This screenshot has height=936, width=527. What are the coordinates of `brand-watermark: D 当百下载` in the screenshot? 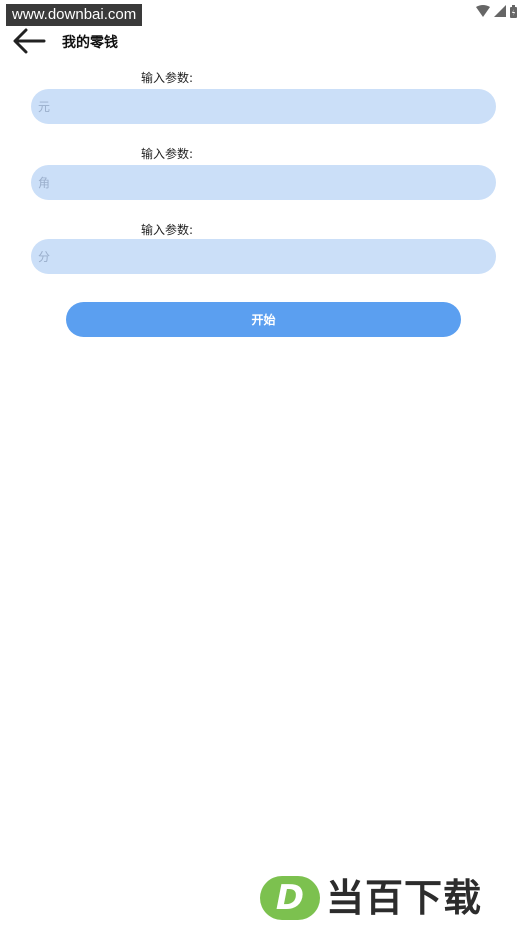 It's located at (391, 898).